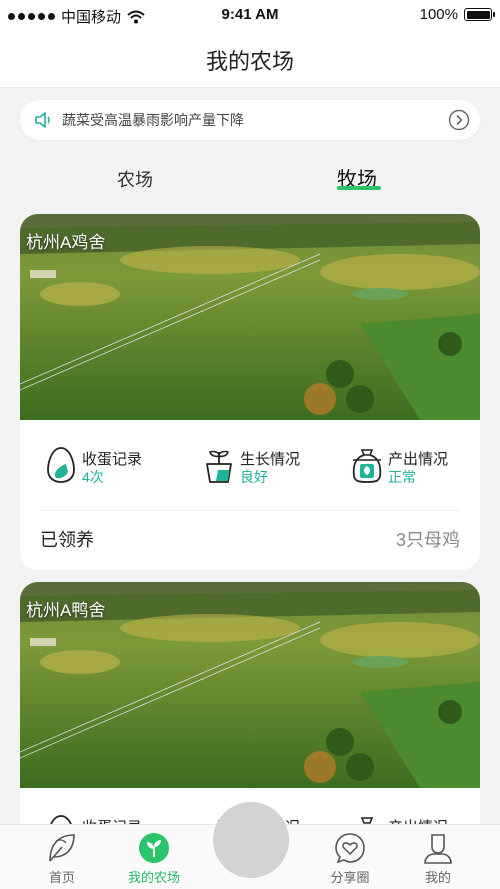  I want to click on adoption-value: 3只母鸡, so click(427, 540).